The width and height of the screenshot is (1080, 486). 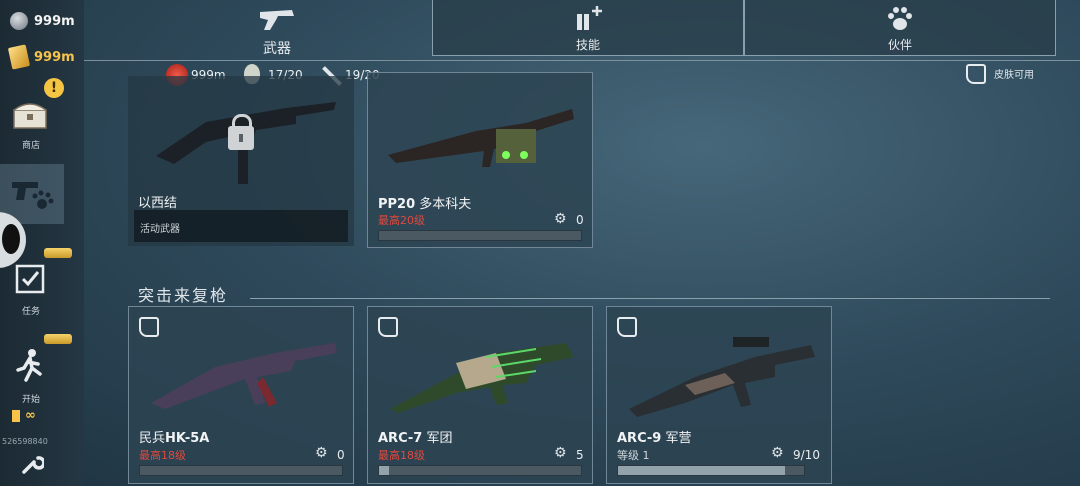 I want to click on weapon-card-arc9: ARC-9 军营 等级 1 ⚙ 9/10, so click(x=719, y=395).